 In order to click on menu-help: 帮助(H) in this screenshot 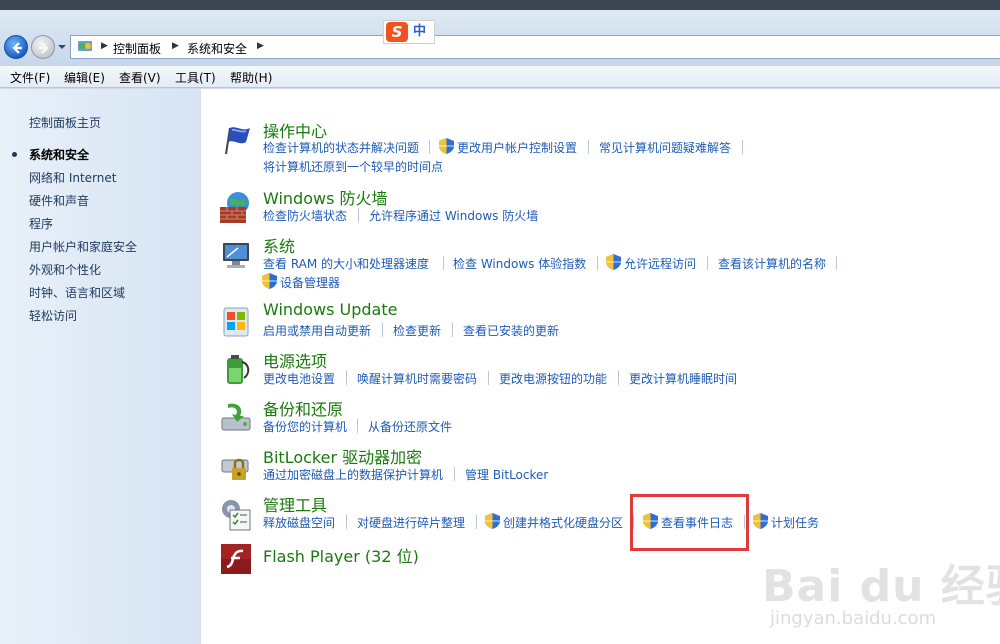, I will do `click(251, 77)`.